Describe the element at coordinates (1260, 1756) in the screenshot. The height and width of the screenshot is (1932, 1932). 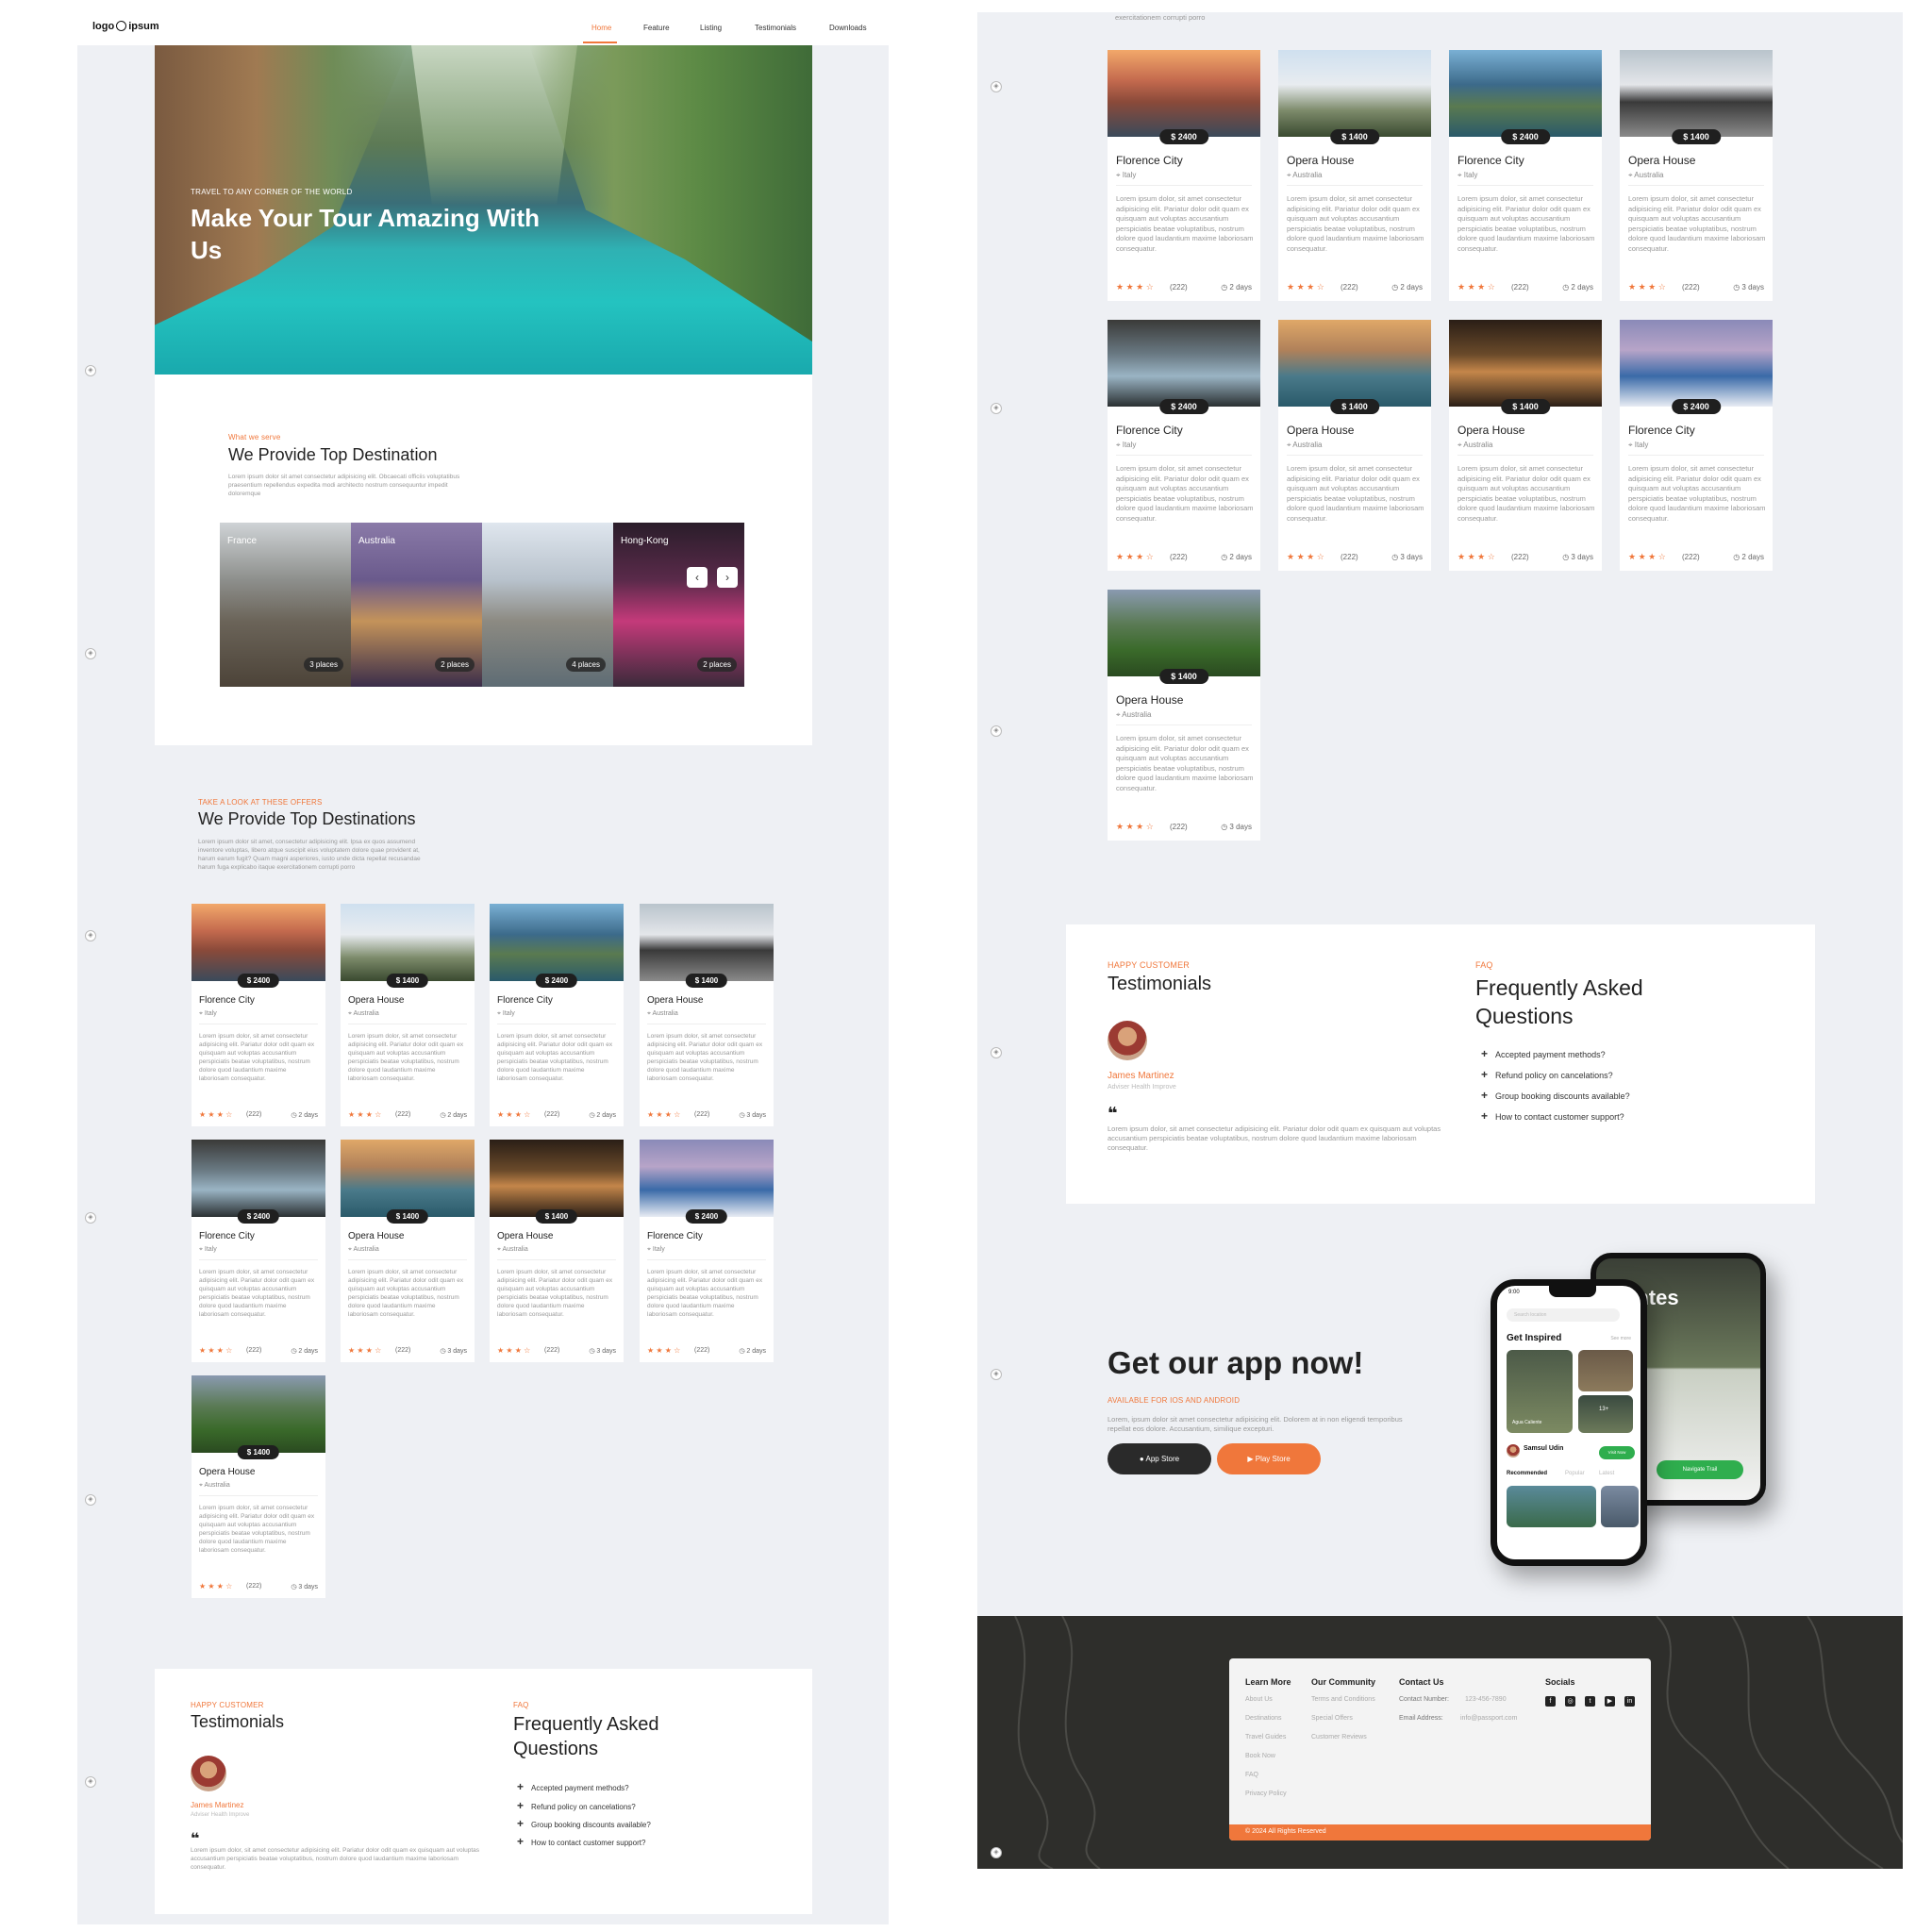
I see `footer-link: Book Now` at that location.